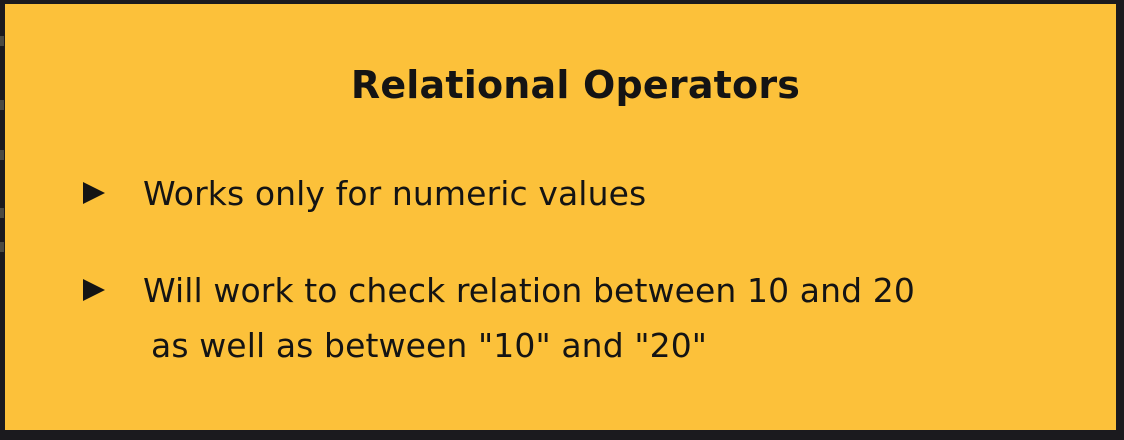  Describe the element at coordinates (395, 193) in the screenshot. I see `bullet-text: Works only for numeric values` at that location.